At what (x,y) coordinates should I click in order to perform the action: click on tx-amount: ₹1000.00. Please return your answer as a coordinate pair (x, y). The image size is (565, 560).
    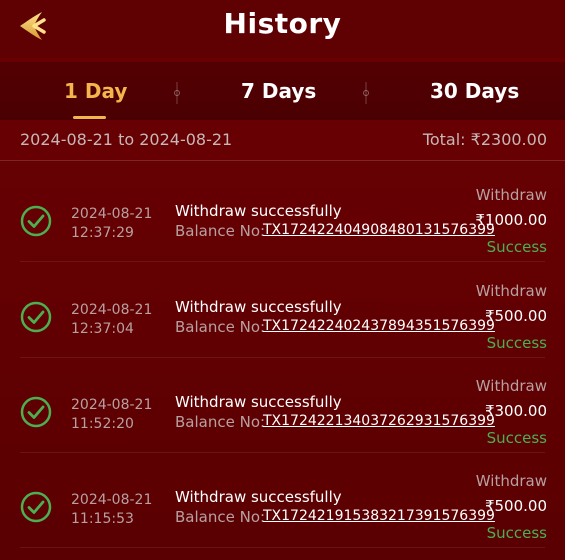
    Looking at the image, I should click on (511, 220).